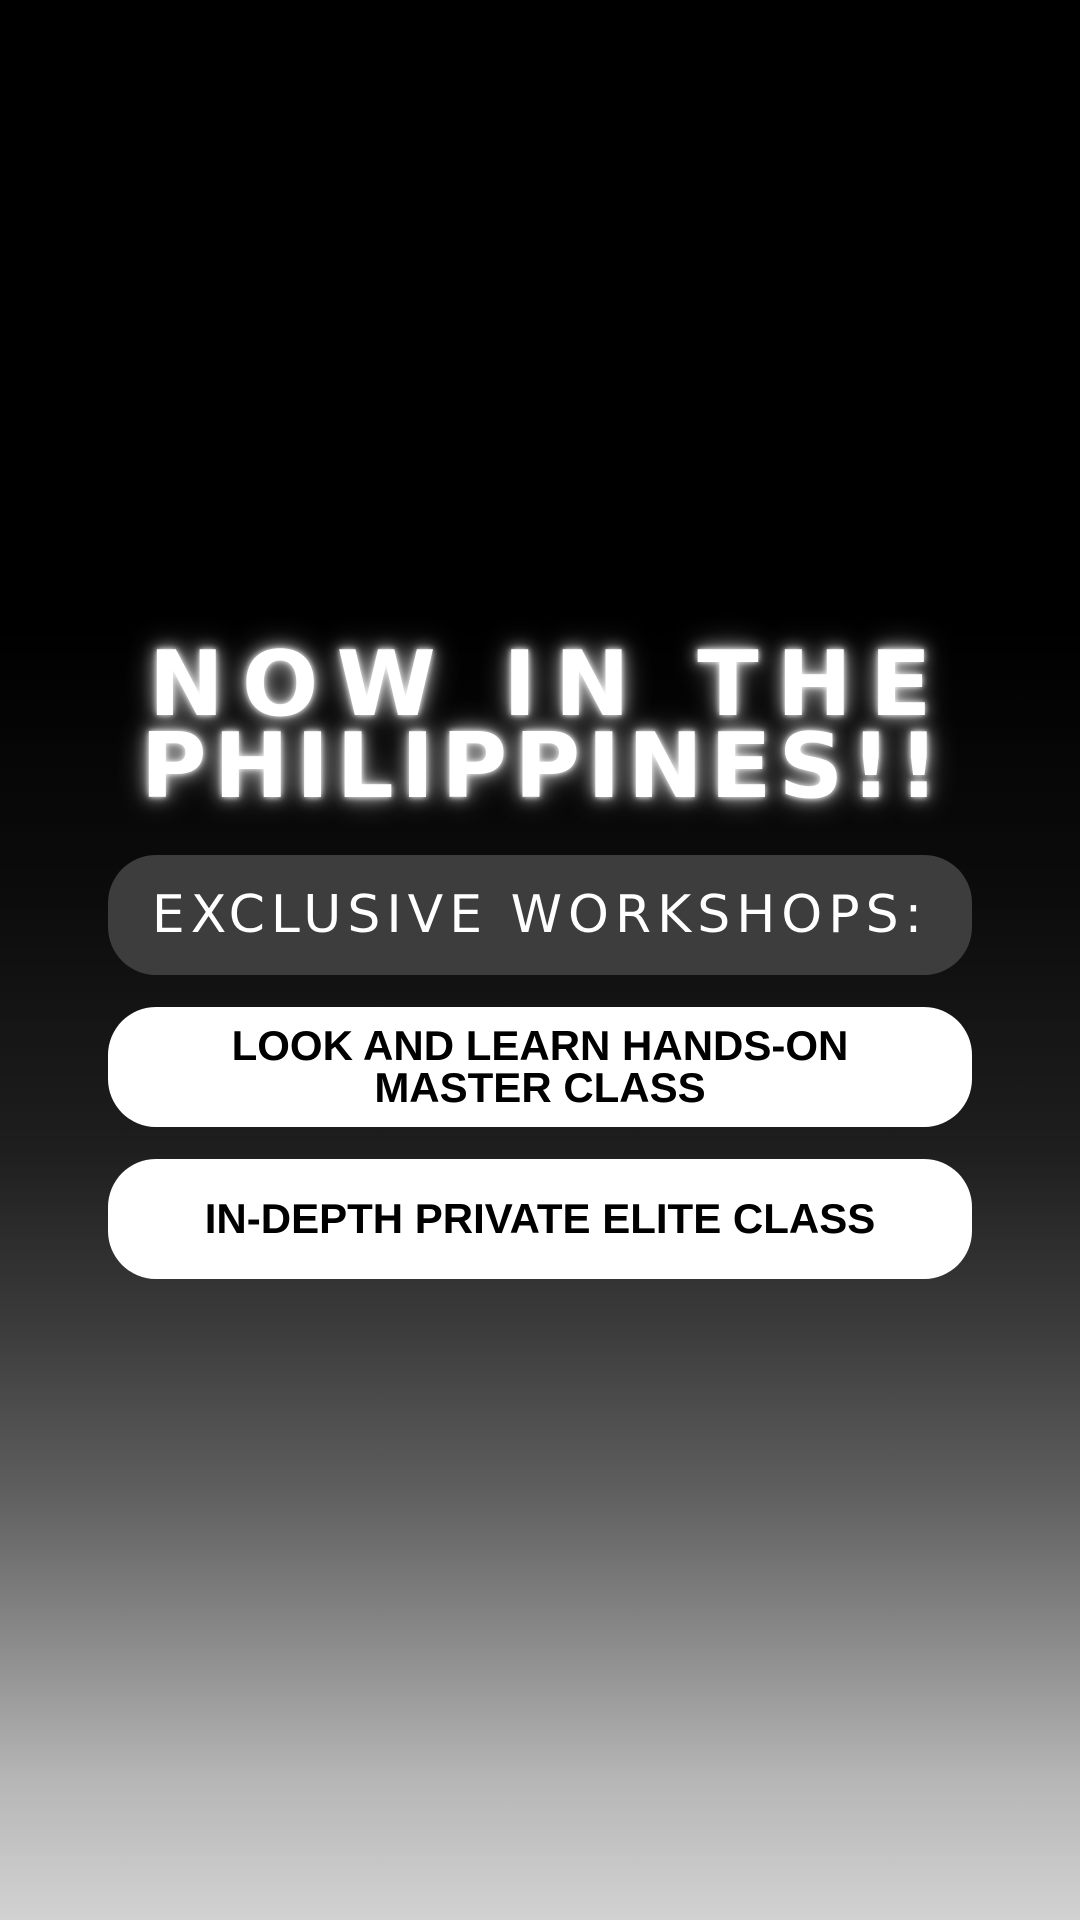  I want to click on workshop-item-elite-class: IN-DEPTH PRIVATE ELITE CLASS, so click(540, 1219).